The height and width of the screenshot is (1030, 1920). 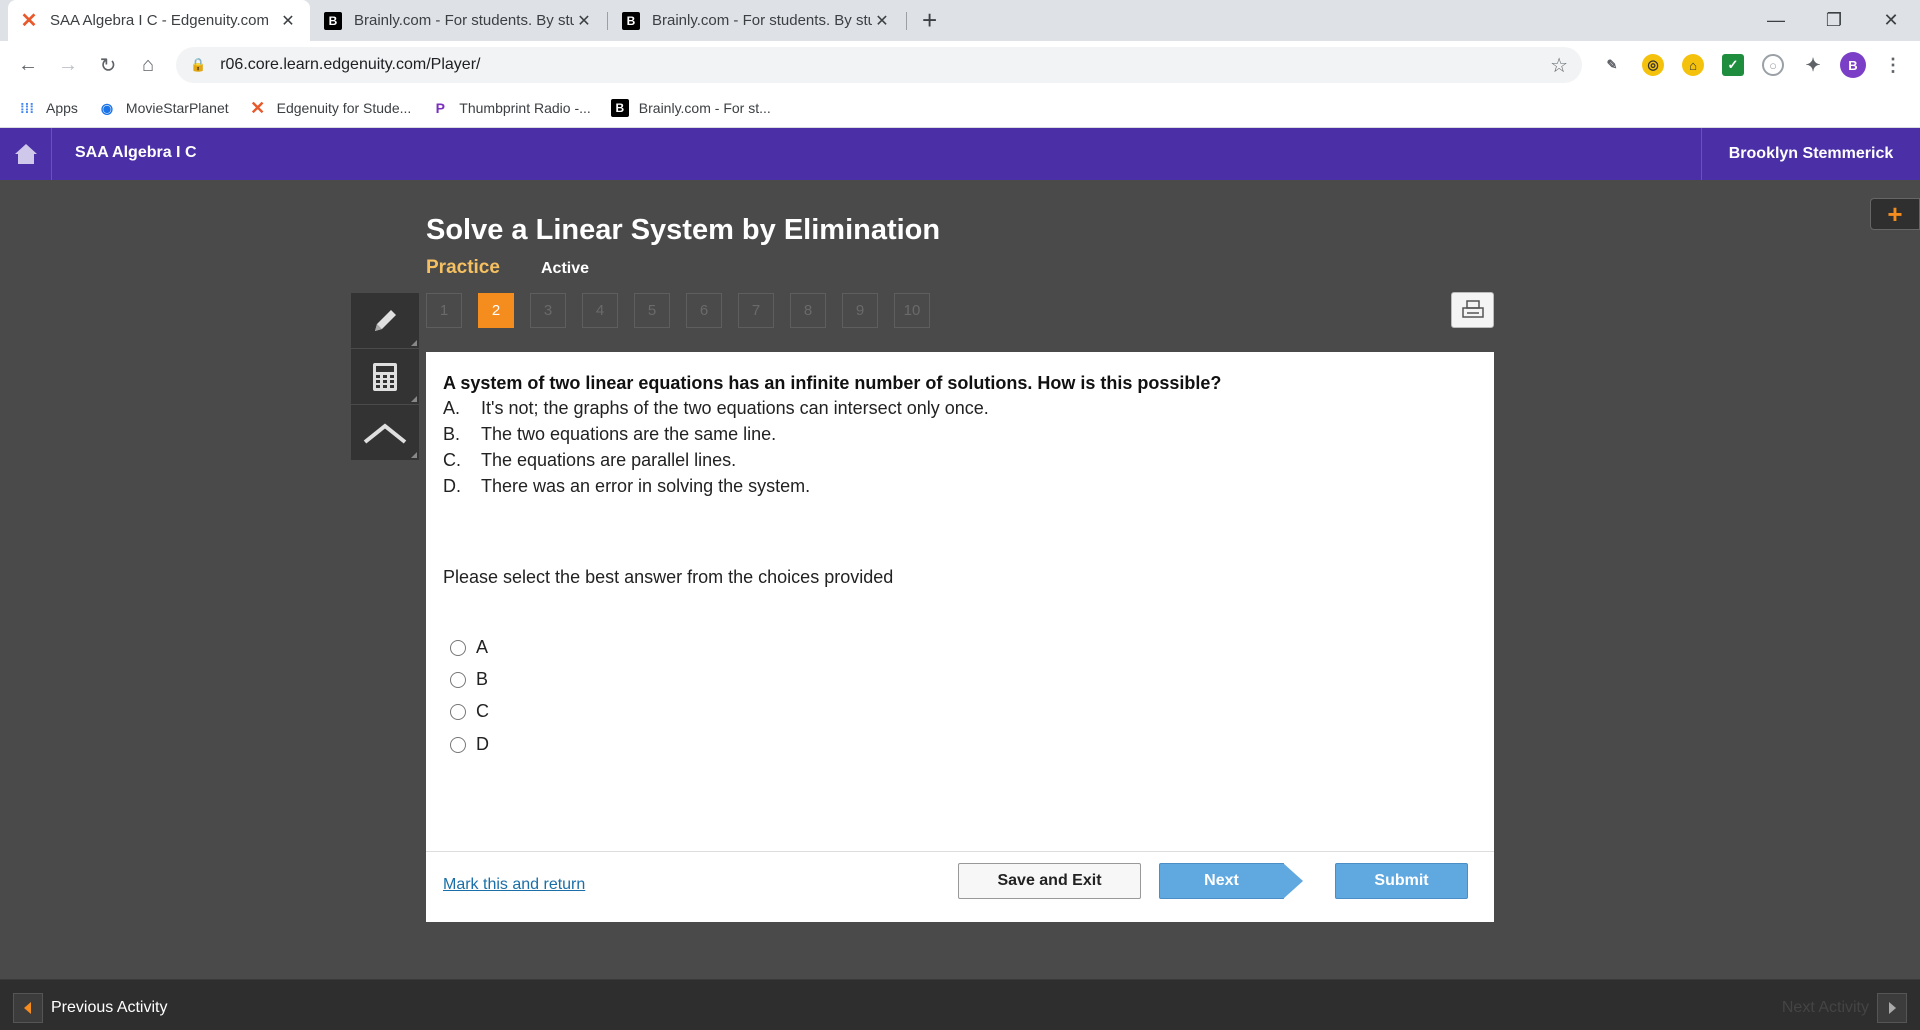 I want to click on question-number-1: 1, so click(x=444, y=310).